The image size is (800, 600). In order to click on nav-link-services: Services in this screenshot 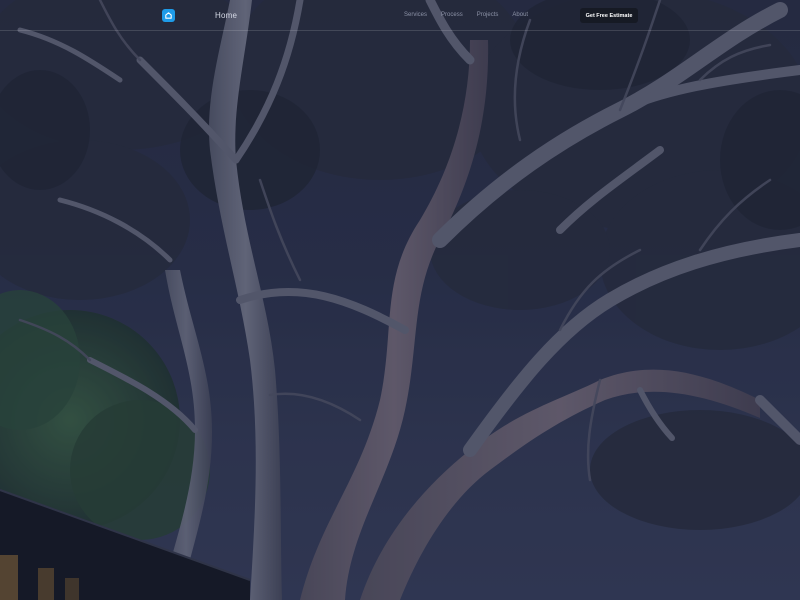, I will do `click(415, 15)`.